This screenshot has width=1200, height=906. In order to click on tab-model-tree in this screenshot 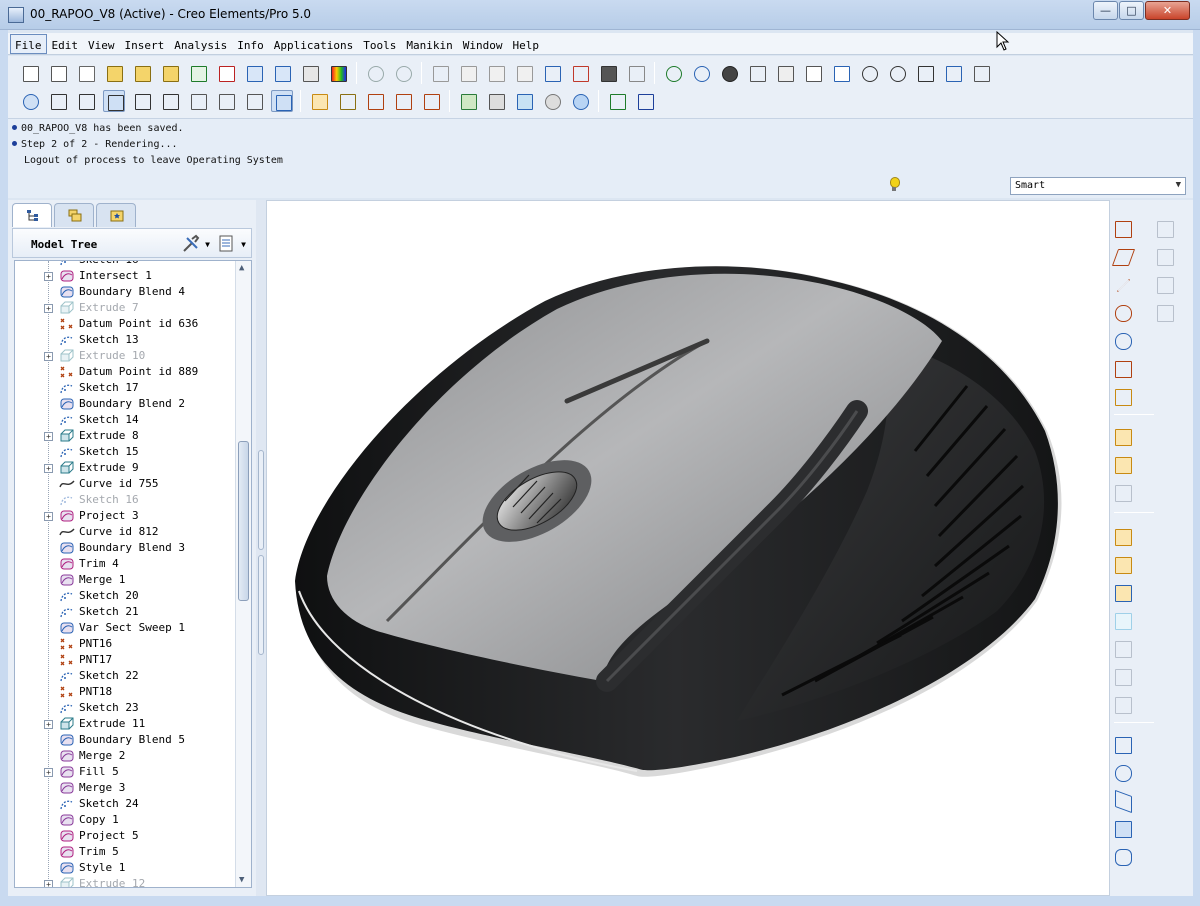, I will do `click(32, 215)`.